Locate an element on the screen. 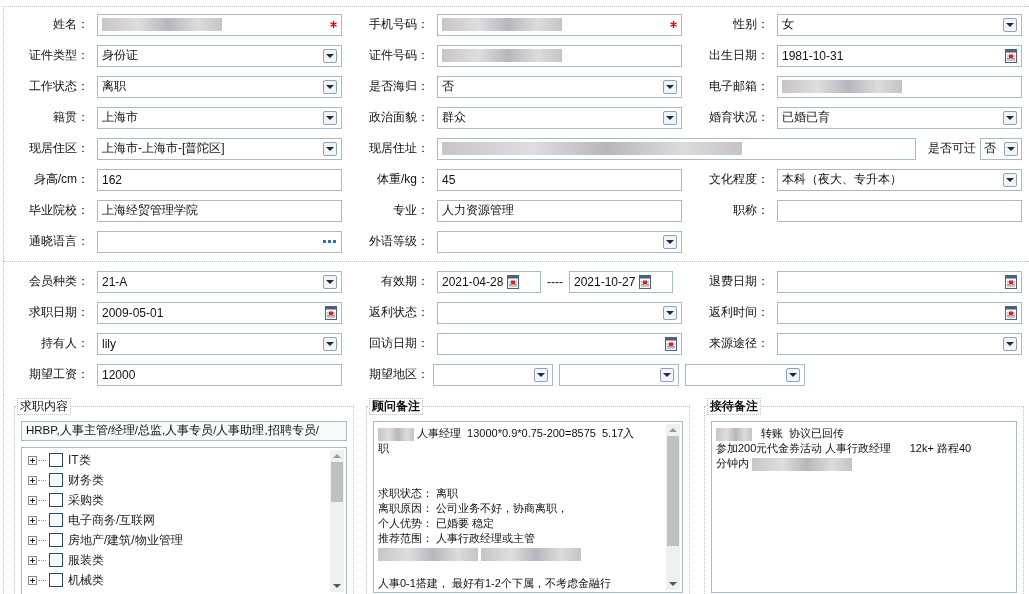 Image resolution: width=1029 pixels, height=594 pixels. date-field: 2021-04-28 is located at coordinates (489, 281).